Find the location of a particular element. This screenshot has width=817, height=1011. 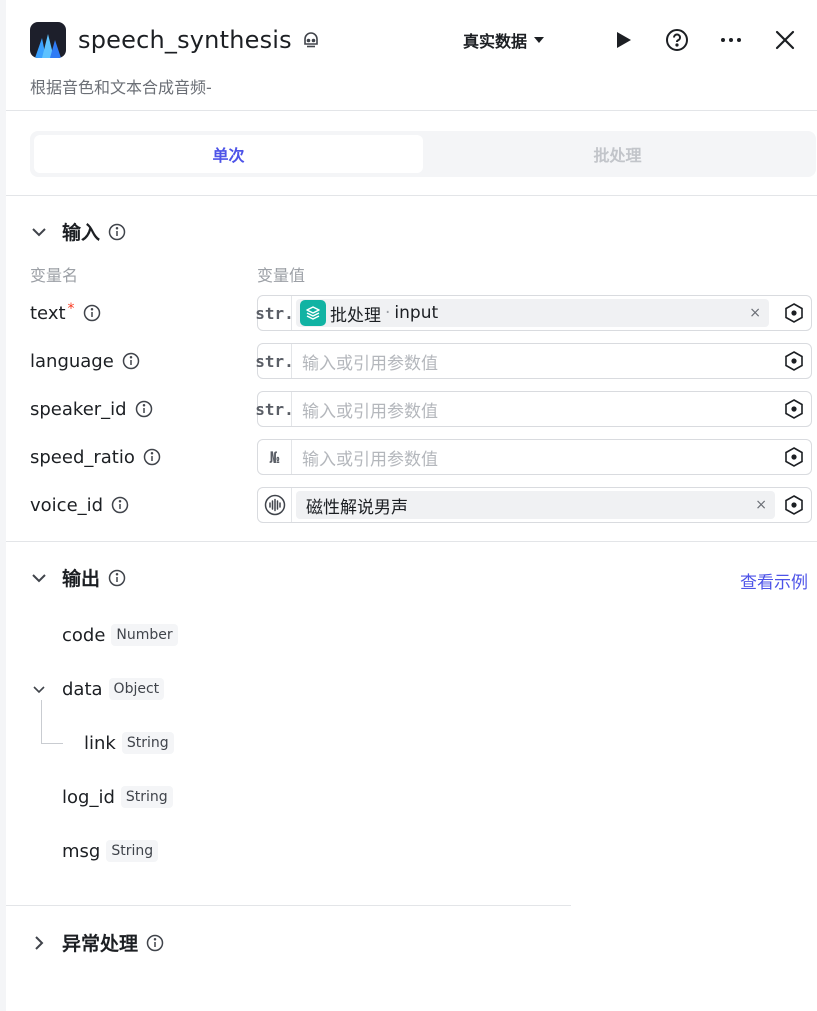

header-actions: 真实数据 is located at coordinates (630, 40).